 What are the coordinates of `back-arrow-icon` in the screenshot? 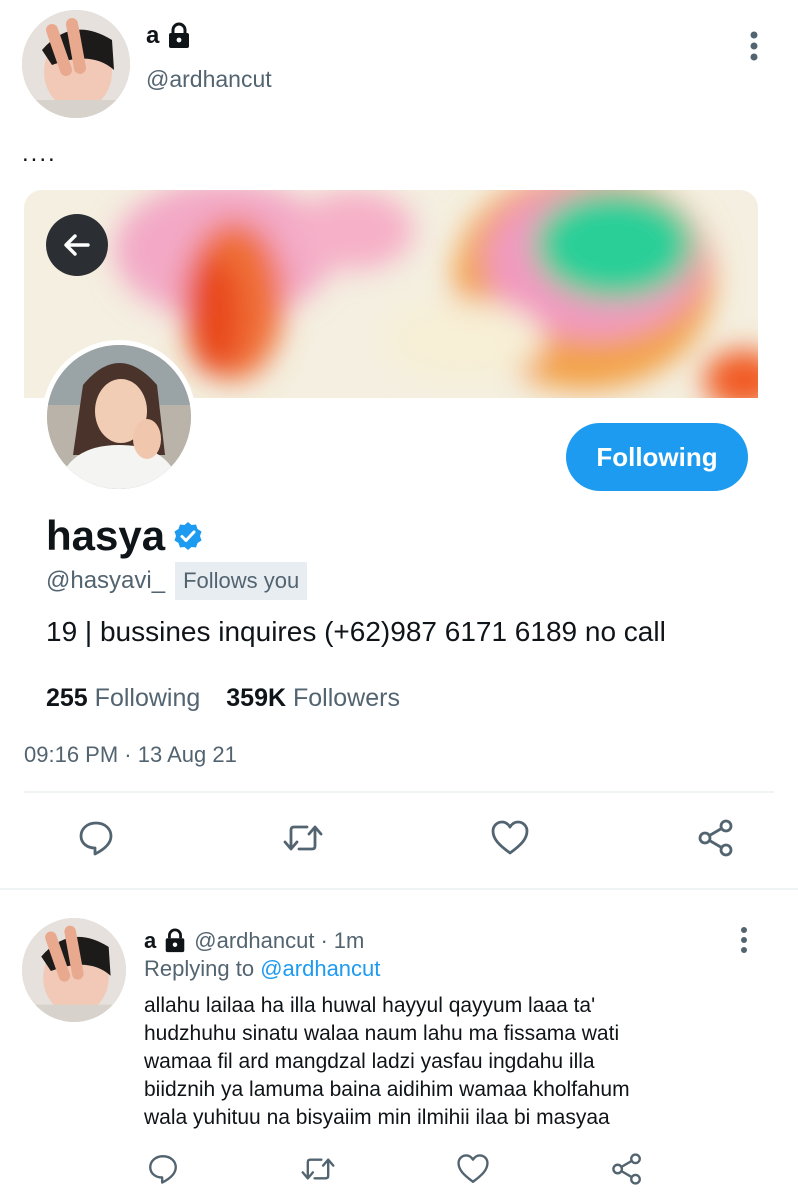 It's located at (77, 245).